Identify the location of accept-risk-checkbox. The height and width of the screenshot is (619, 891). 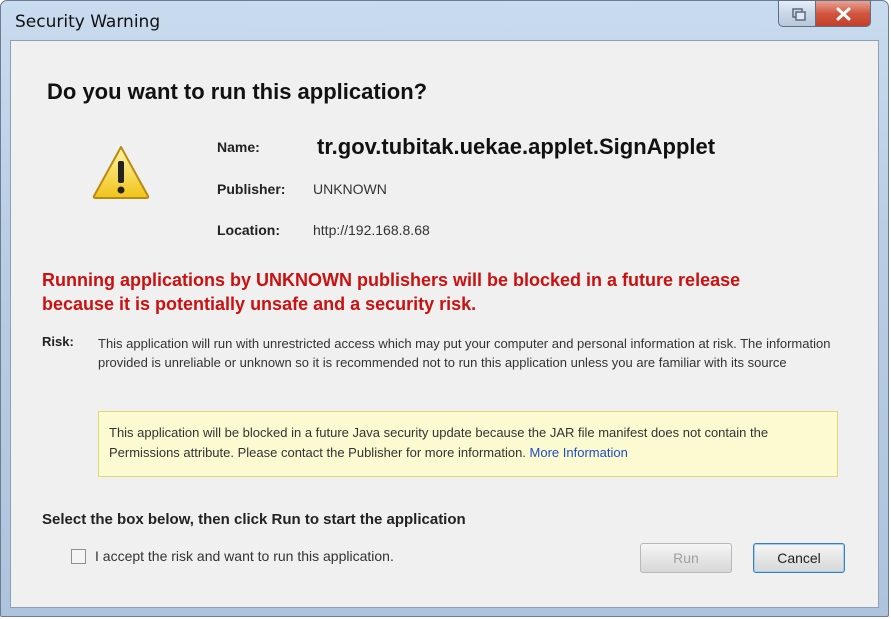
(78, 556).